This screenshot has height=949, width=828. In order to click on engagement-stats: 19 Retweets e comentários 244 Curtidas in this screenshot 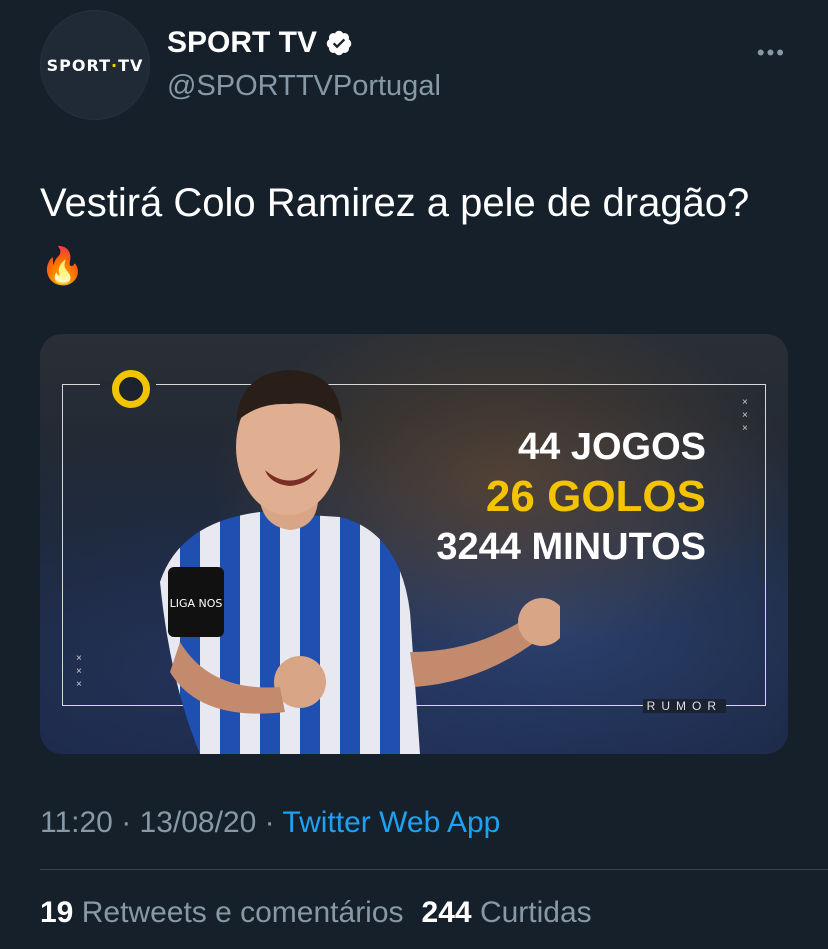, I will do `click(316, 913)`.